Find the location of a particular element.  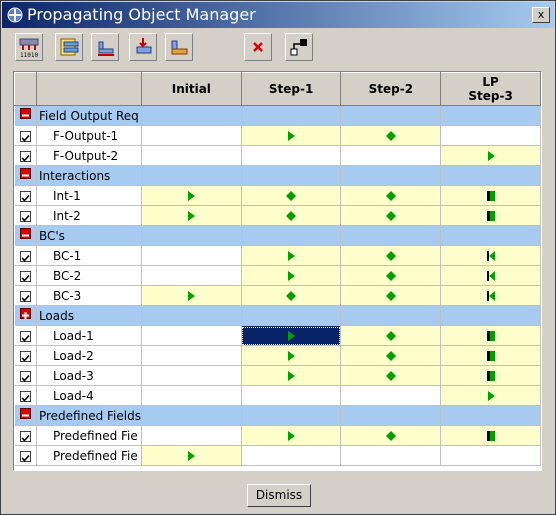

predefined-field-button is located at coordinates (179, 47).